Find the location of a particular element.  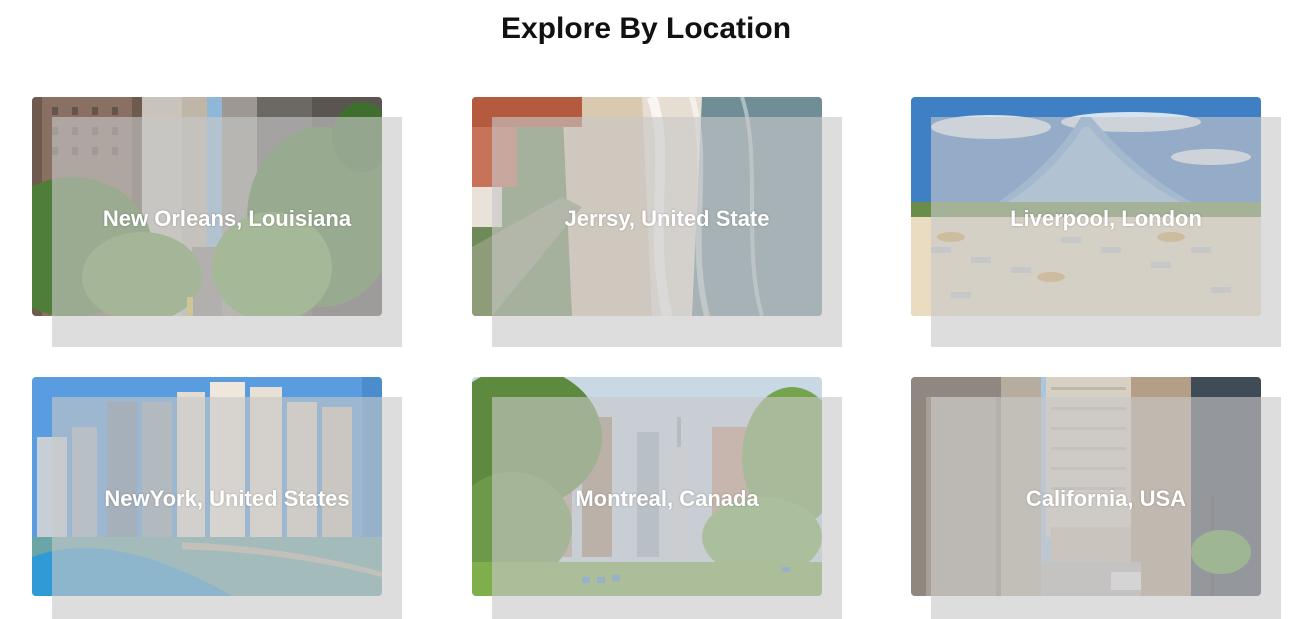

location-card-montreal: Montreal, Canada is located at coordinates (657, 498).